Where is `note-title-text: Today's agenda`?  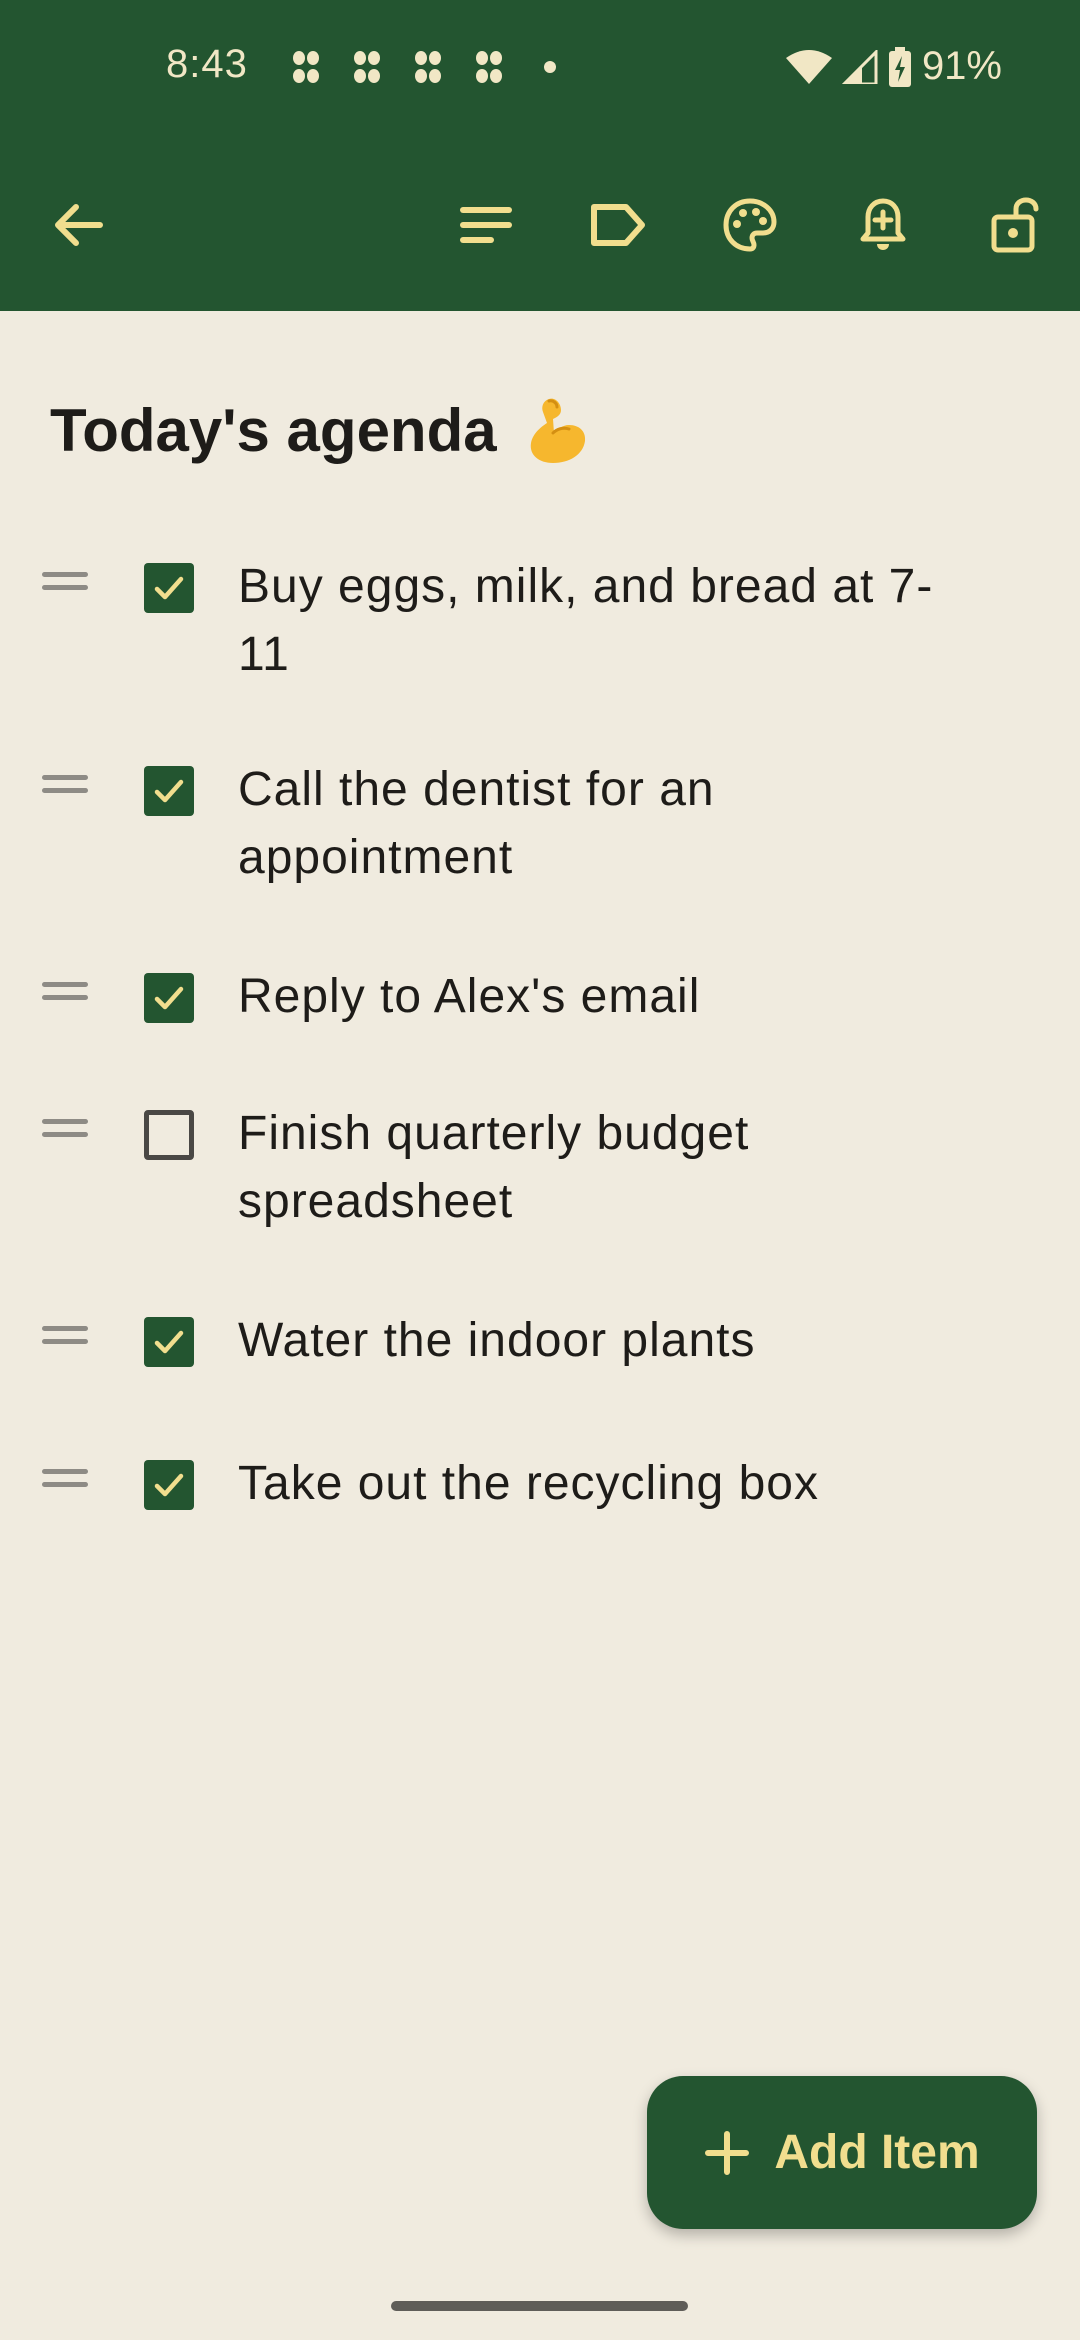 note-title-text: Today's agenda is located at coordinates (273, 430).